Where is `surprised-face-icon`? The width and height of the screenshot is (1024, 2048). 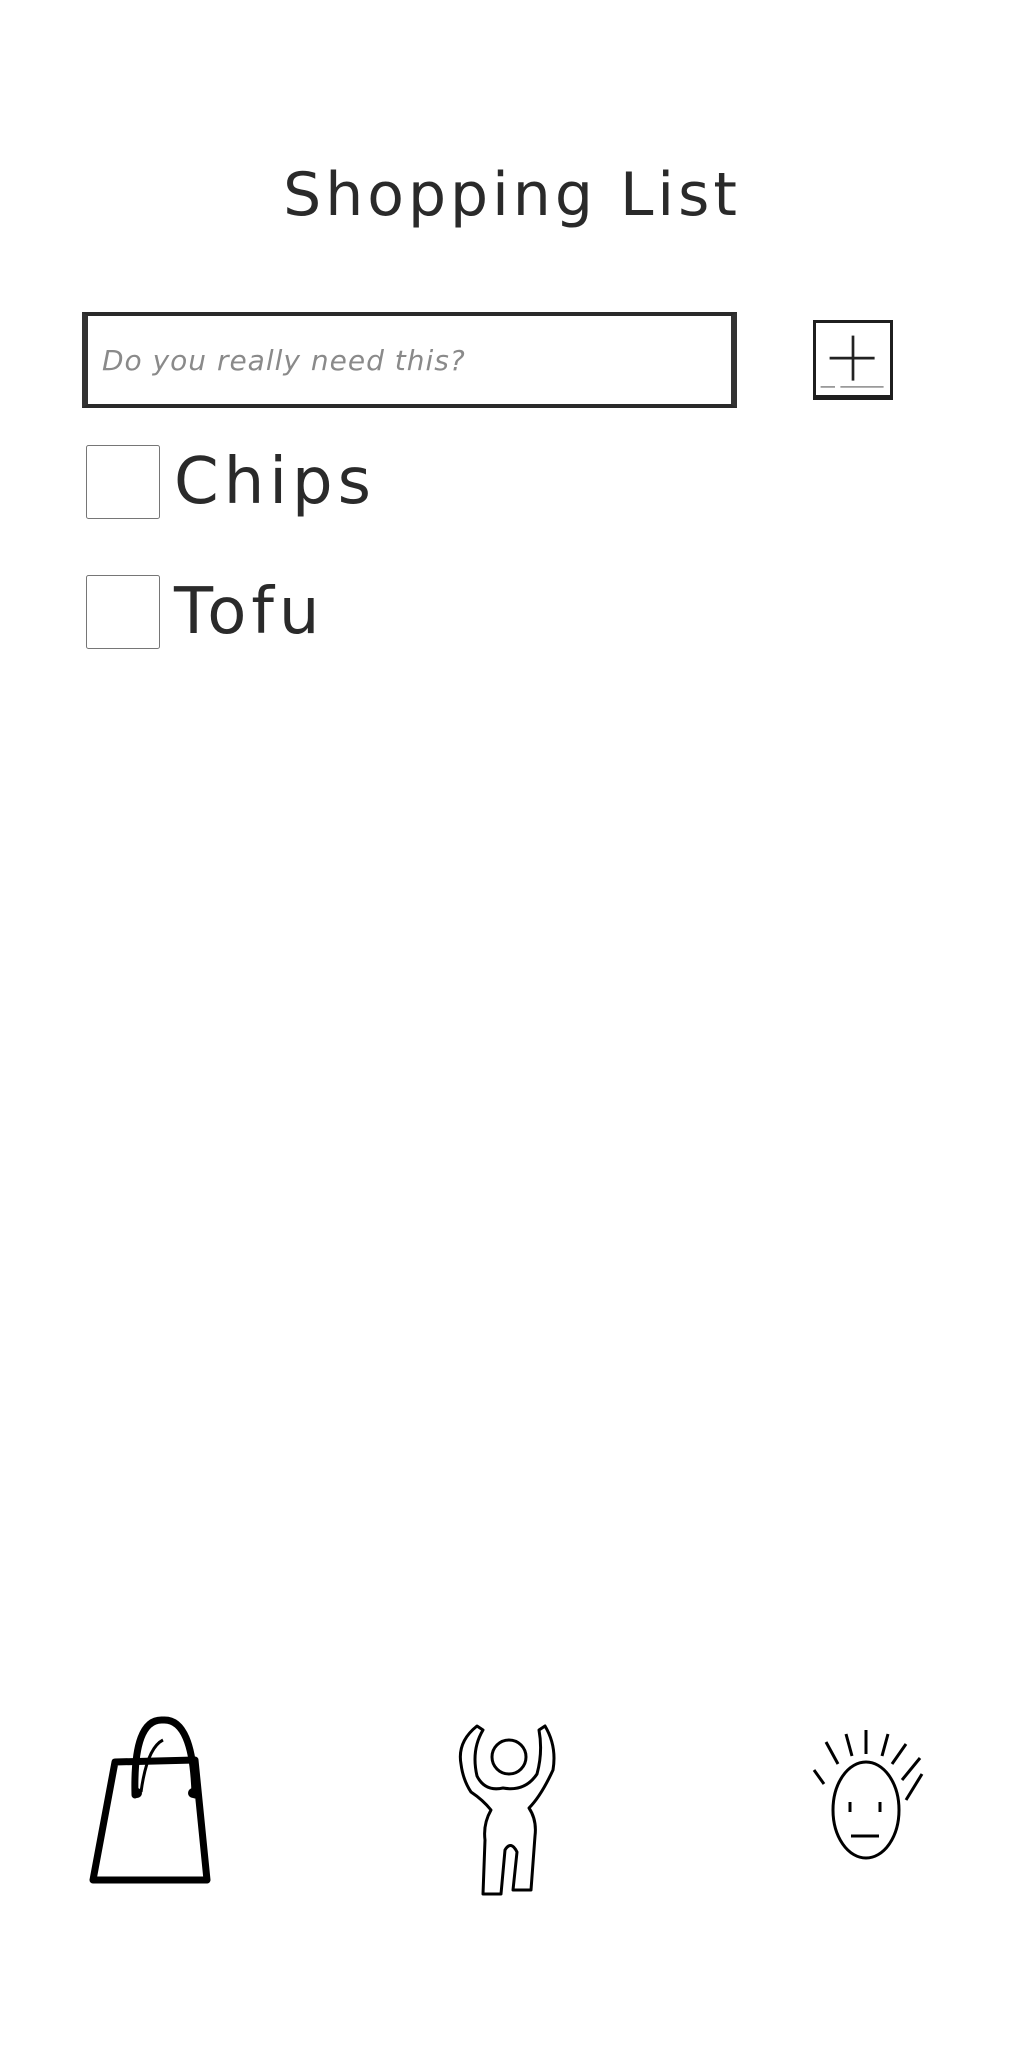
surprised-face-icon is located at coordinates (868, 1795).